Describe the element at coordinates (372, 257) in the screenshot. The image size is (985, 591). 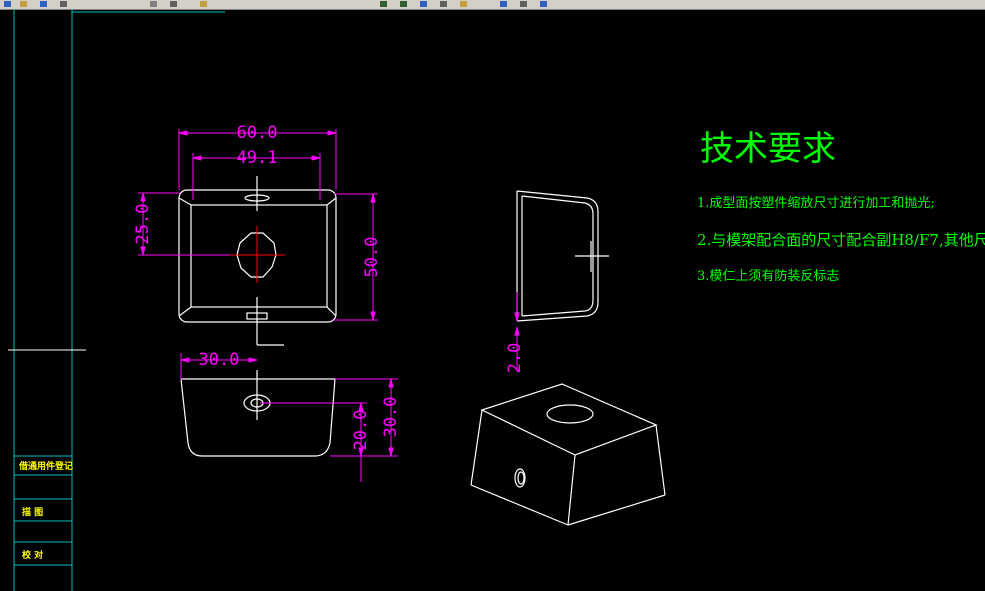
I see `dim-right-height: 50.0` at that location.